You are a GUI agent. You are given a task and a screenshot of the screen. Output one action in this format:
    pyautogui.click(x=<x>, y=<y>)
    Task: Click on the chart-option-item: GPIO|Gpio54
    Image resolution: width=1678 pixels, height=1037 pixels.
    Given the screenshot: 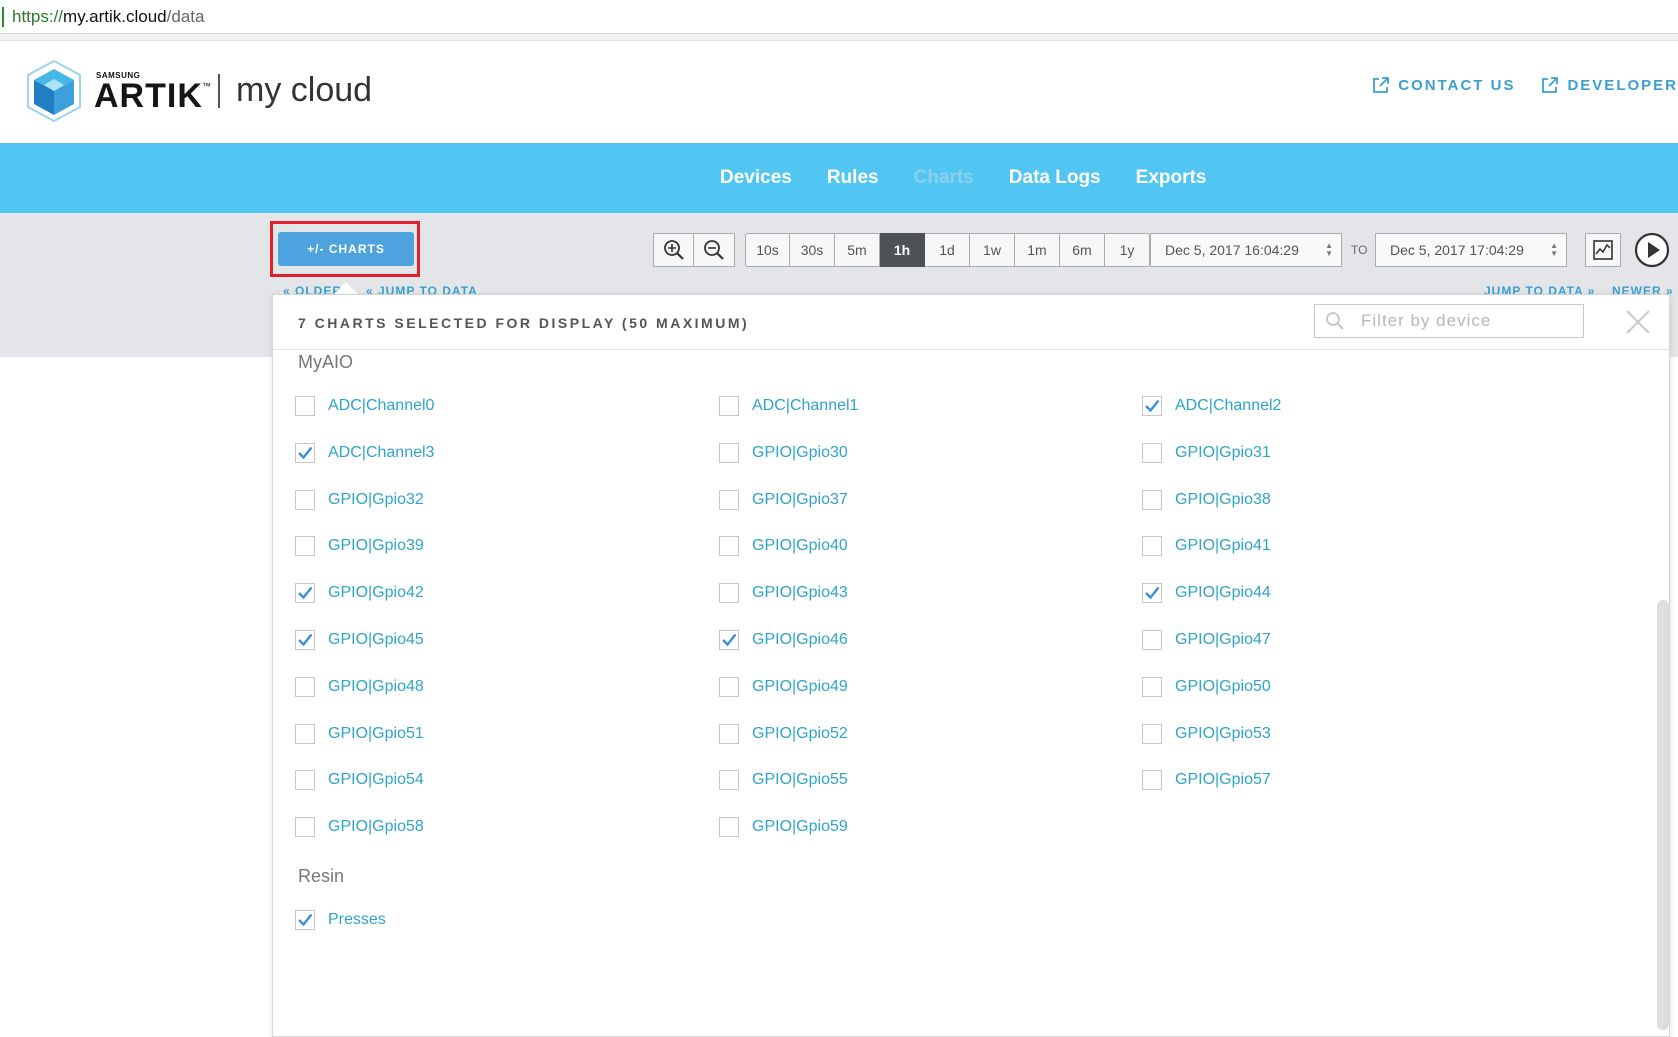 What is the action you would take?
    pyautogui.click(x=359, y=780)
    